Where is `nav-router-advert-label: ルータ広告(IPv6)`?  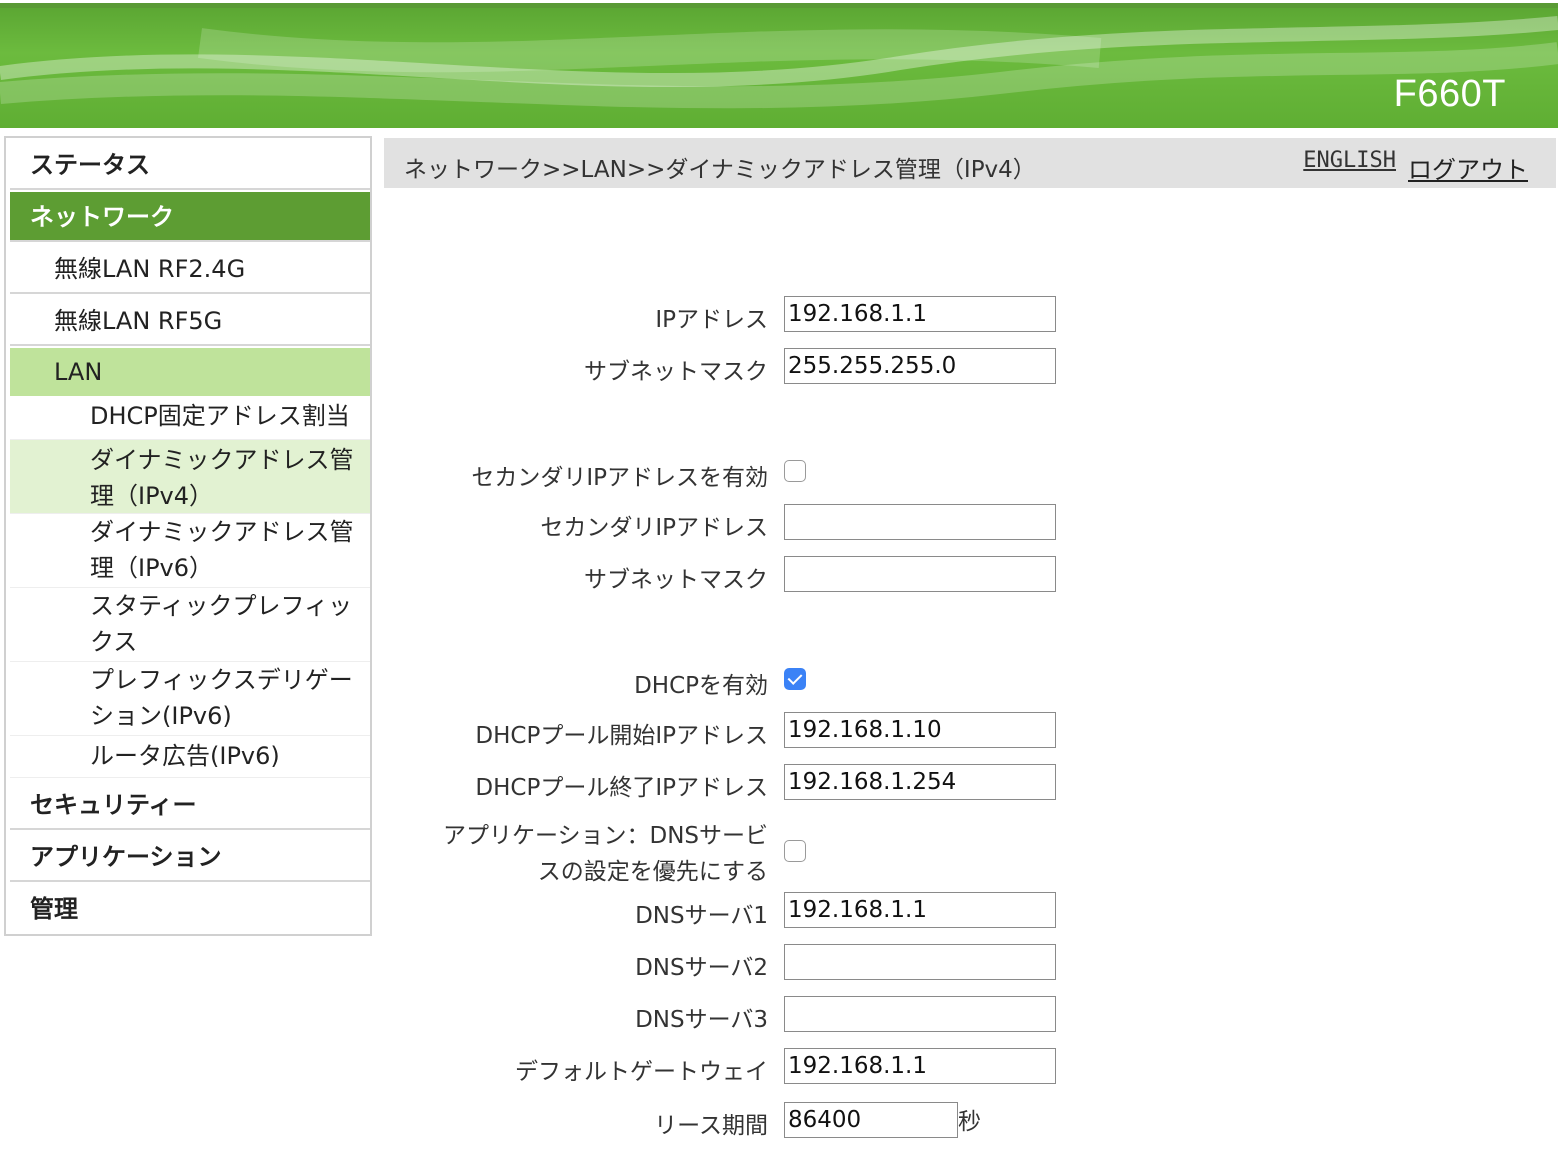
nav-router-advert-label: ルータ広告(IPv6) is located at coordinates (185, 756).